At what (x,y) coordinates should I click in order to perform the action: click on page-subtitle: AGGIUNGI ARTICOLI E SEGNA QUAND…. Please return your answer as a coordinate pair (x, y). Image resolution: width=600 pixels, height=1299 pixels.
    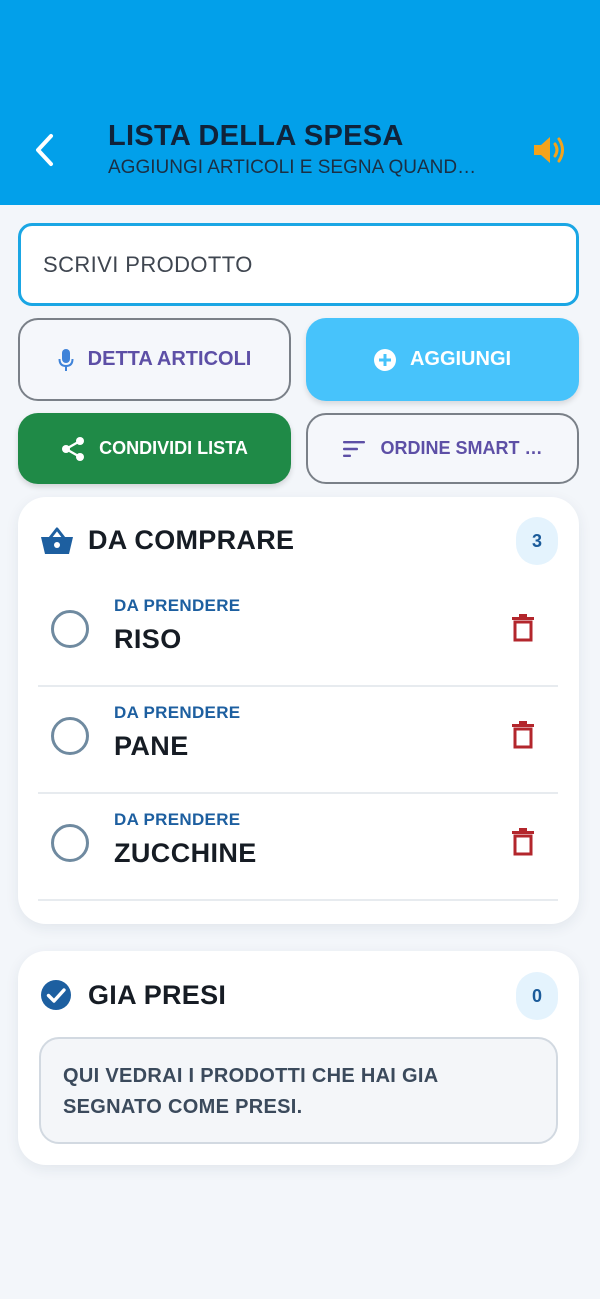
    Looking at the image, I should click on (292, 167).